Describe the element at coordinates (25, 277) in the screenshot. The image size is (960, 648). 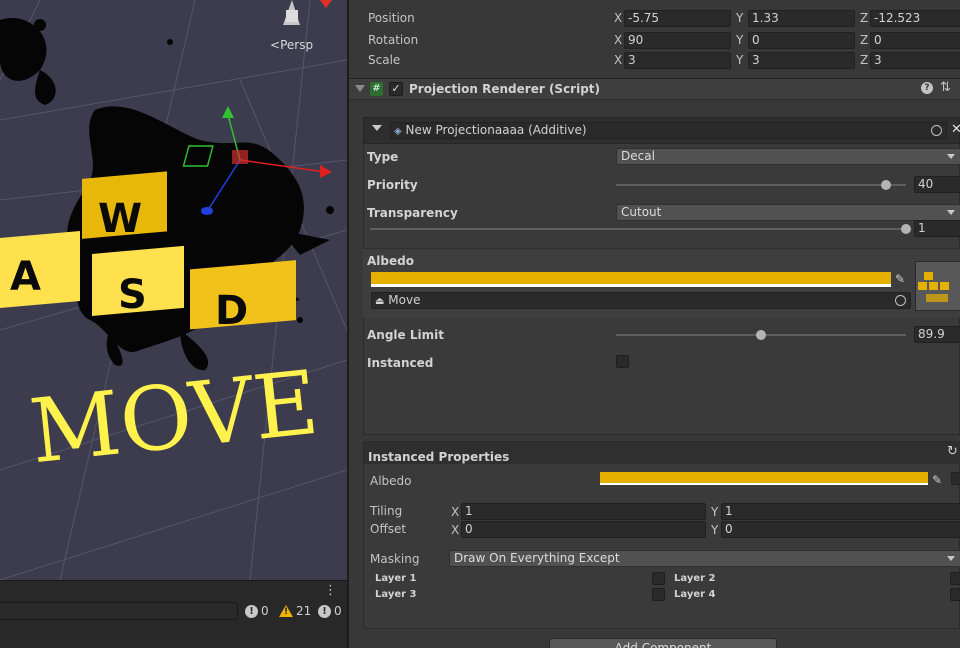
I see `key-letter-a: A` at that location.